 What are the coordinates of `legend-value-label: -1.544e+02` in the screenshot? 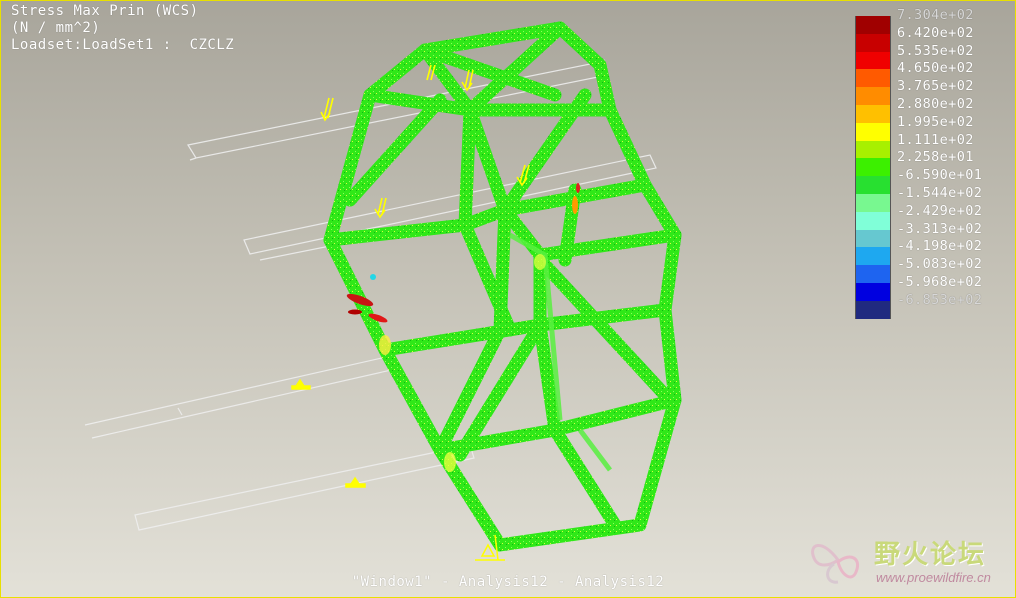 It's located at (940, 192).